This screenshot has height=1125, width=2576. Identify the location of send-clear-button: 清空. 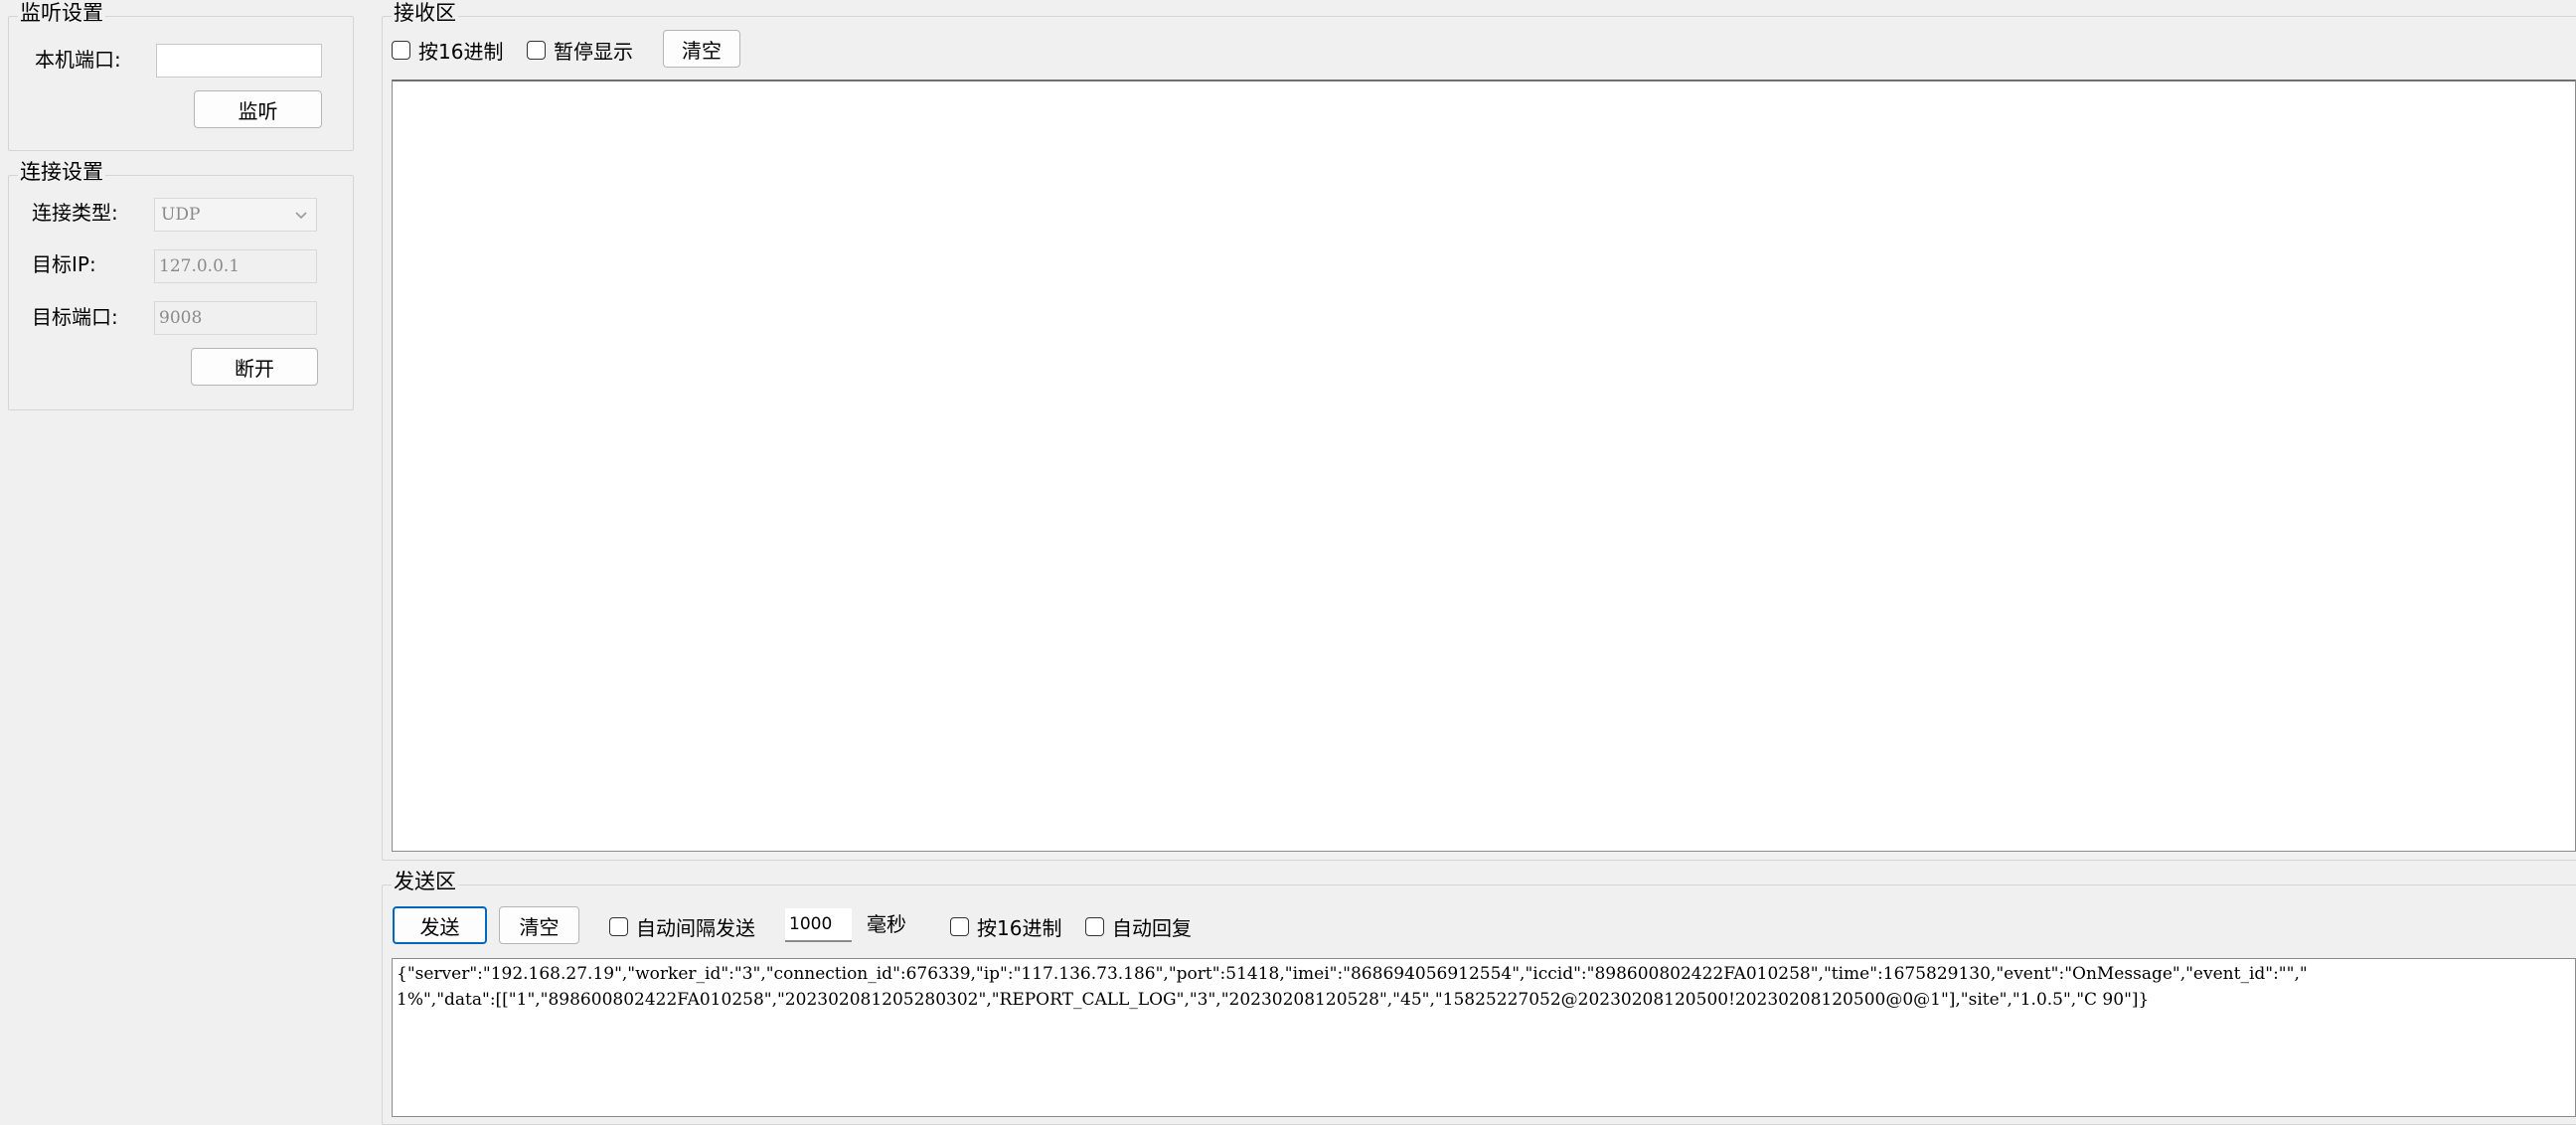
(539, 925).